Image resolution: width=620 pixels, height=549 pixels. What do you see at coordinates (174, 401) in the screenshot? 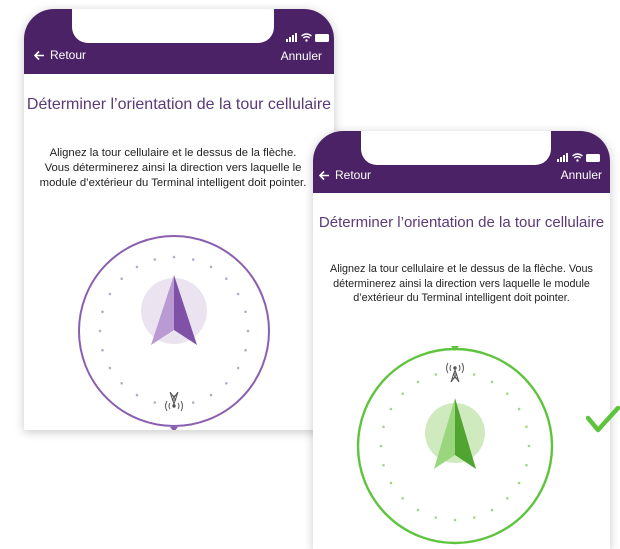
I see `cell-tower-icon` at bounding box center [174, 401].